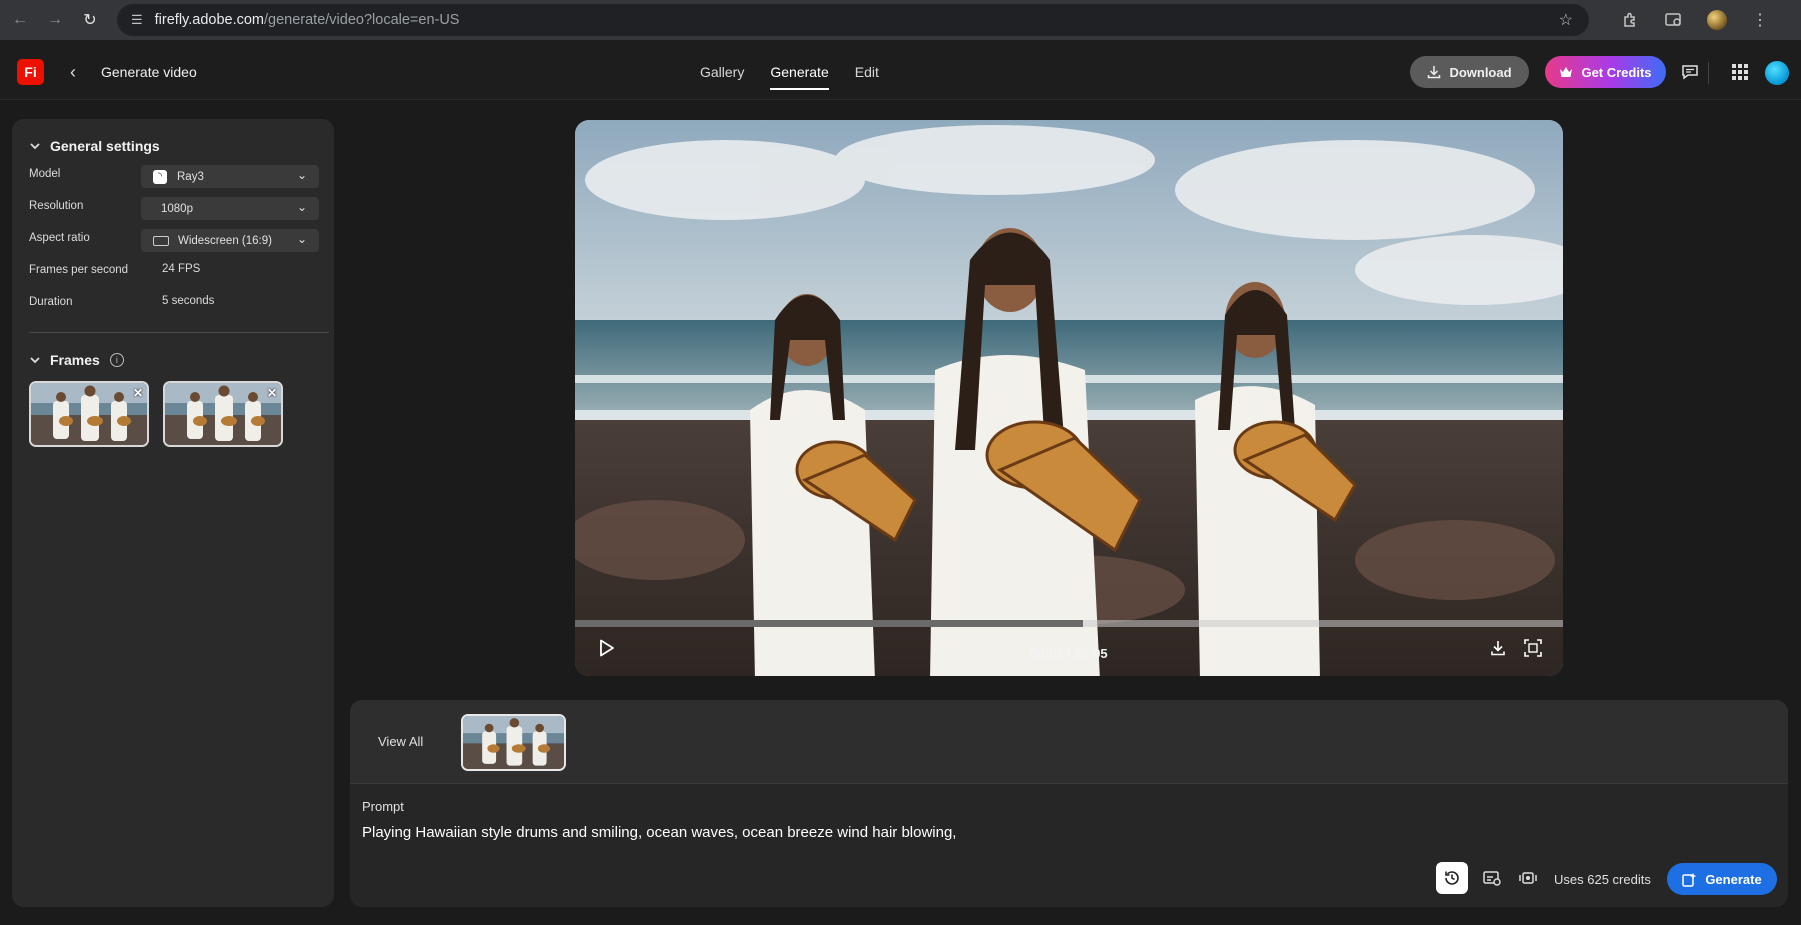 The width and height of the screenshot is (1801, 925). Describe the element at coordinates (20, 20) in the screenshot. I see `back-arrow-icon: ←` at that location.